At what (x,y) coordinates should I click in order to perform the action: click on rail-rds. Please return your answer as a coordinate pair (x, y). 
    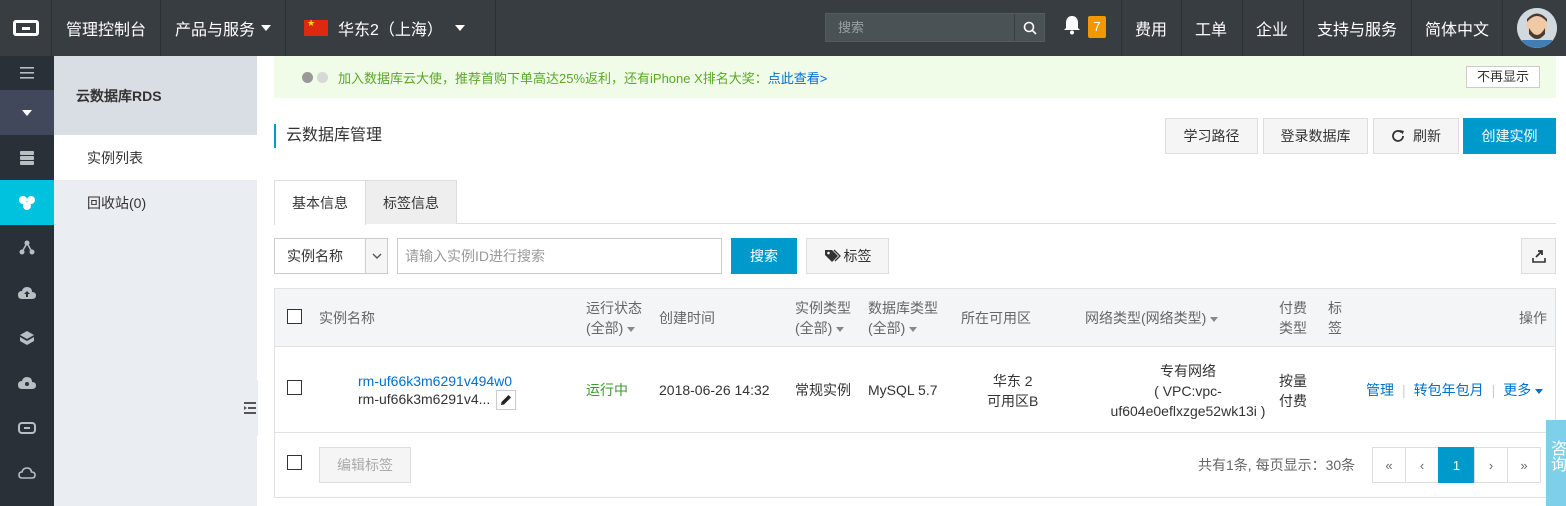
    Looking at the image, I should click on (27, 202).